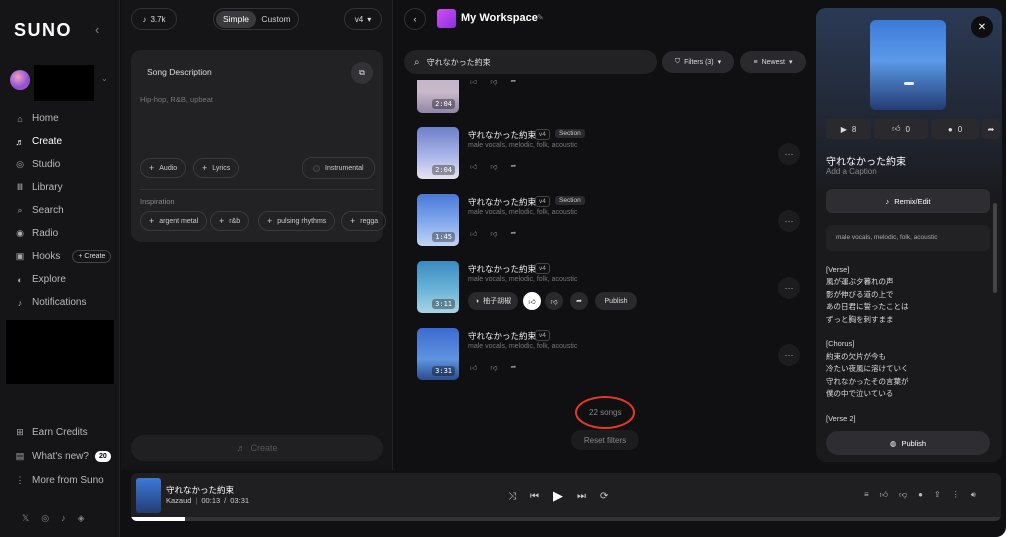 The height and width of the screenshot is (537, 1024). What do you see at coordinates (901, 129) in the screenshot?
I see `like-count-button: 👍︎ 0` at bounding box center [901, 129].